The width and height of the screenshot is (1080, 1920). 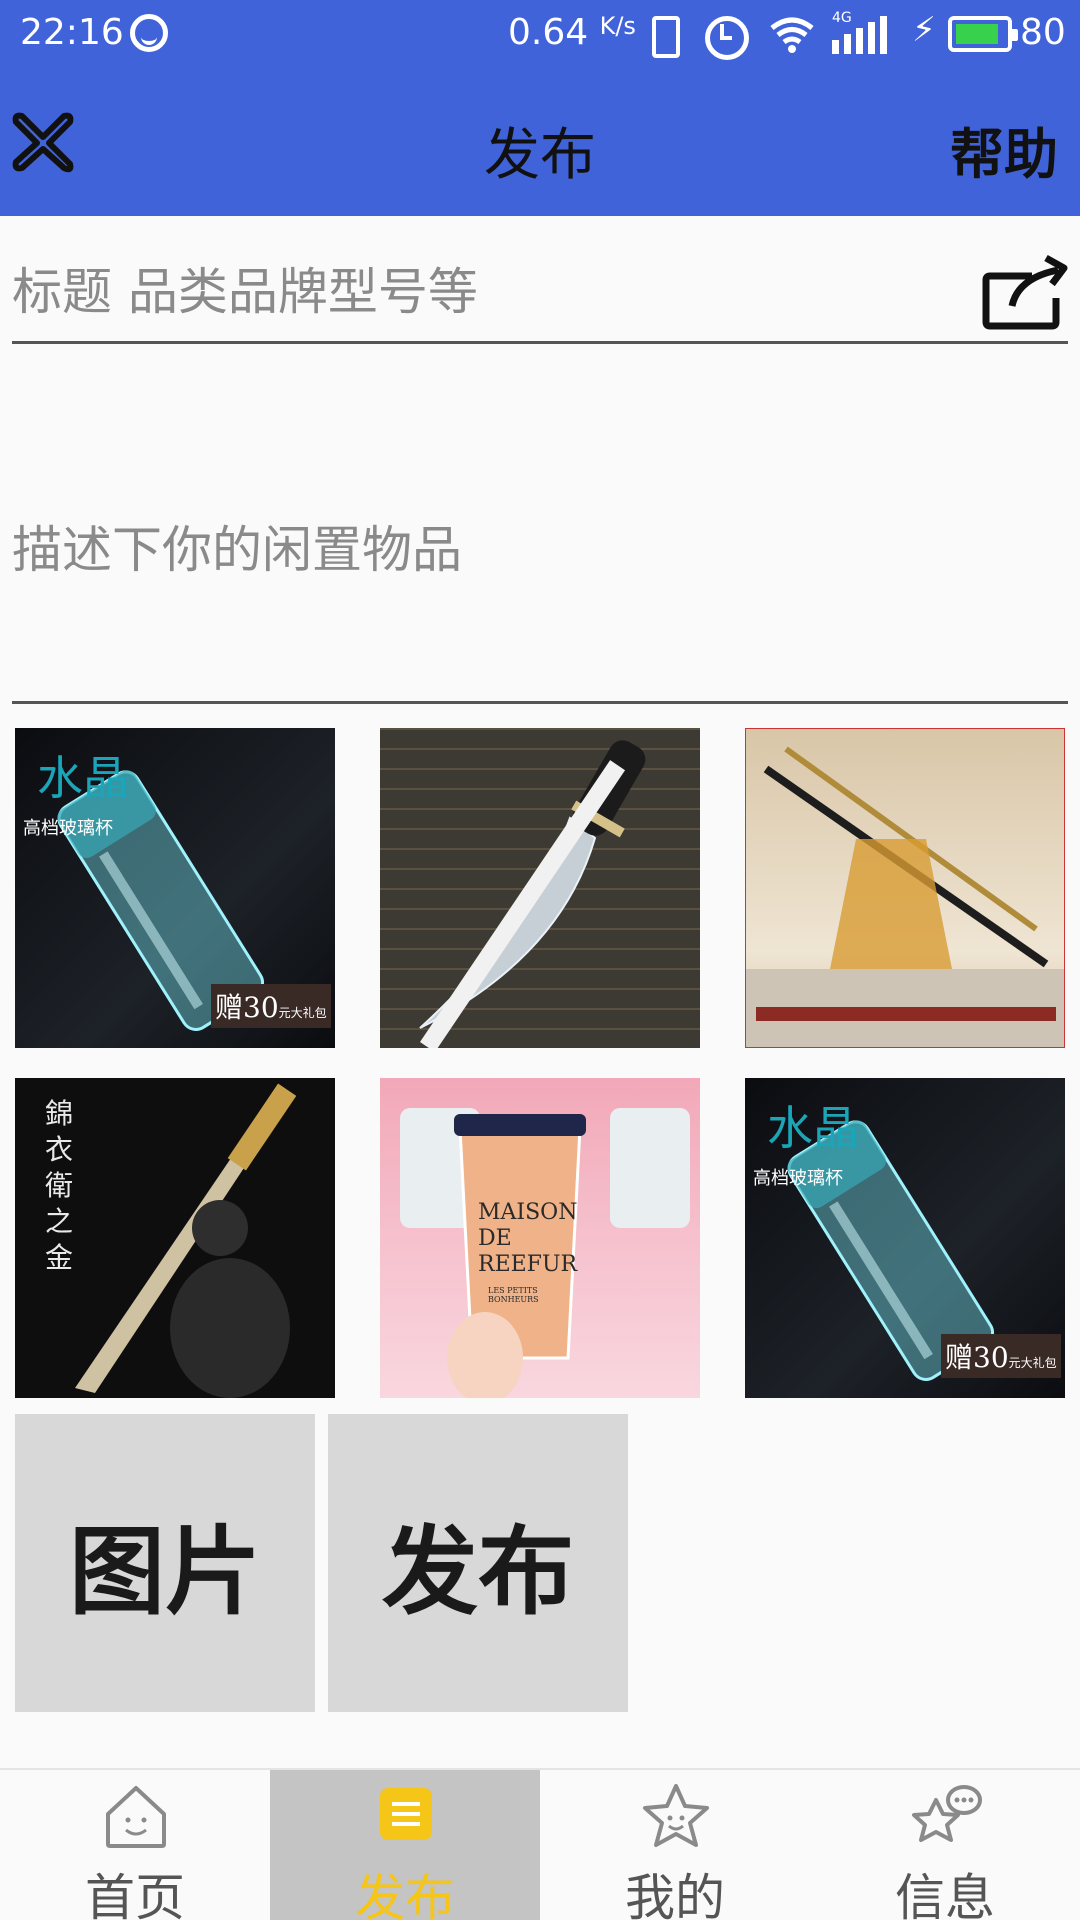 I want to click on message-icon, so click(x=947, y=1813).